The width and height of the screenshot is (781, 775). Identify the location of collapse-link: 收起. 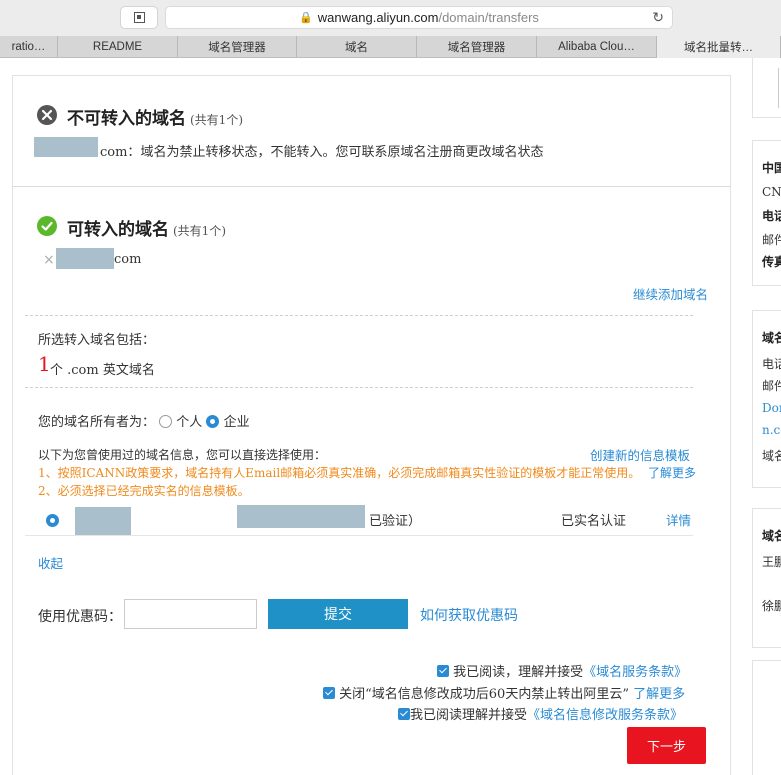
(50, 562).